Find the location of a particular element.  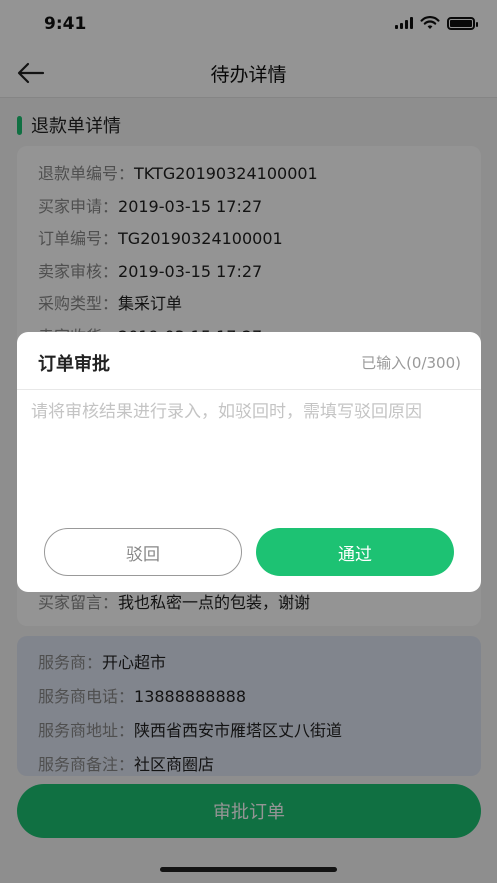

reject-button: 驳回 is located at coordinates (143, 552).